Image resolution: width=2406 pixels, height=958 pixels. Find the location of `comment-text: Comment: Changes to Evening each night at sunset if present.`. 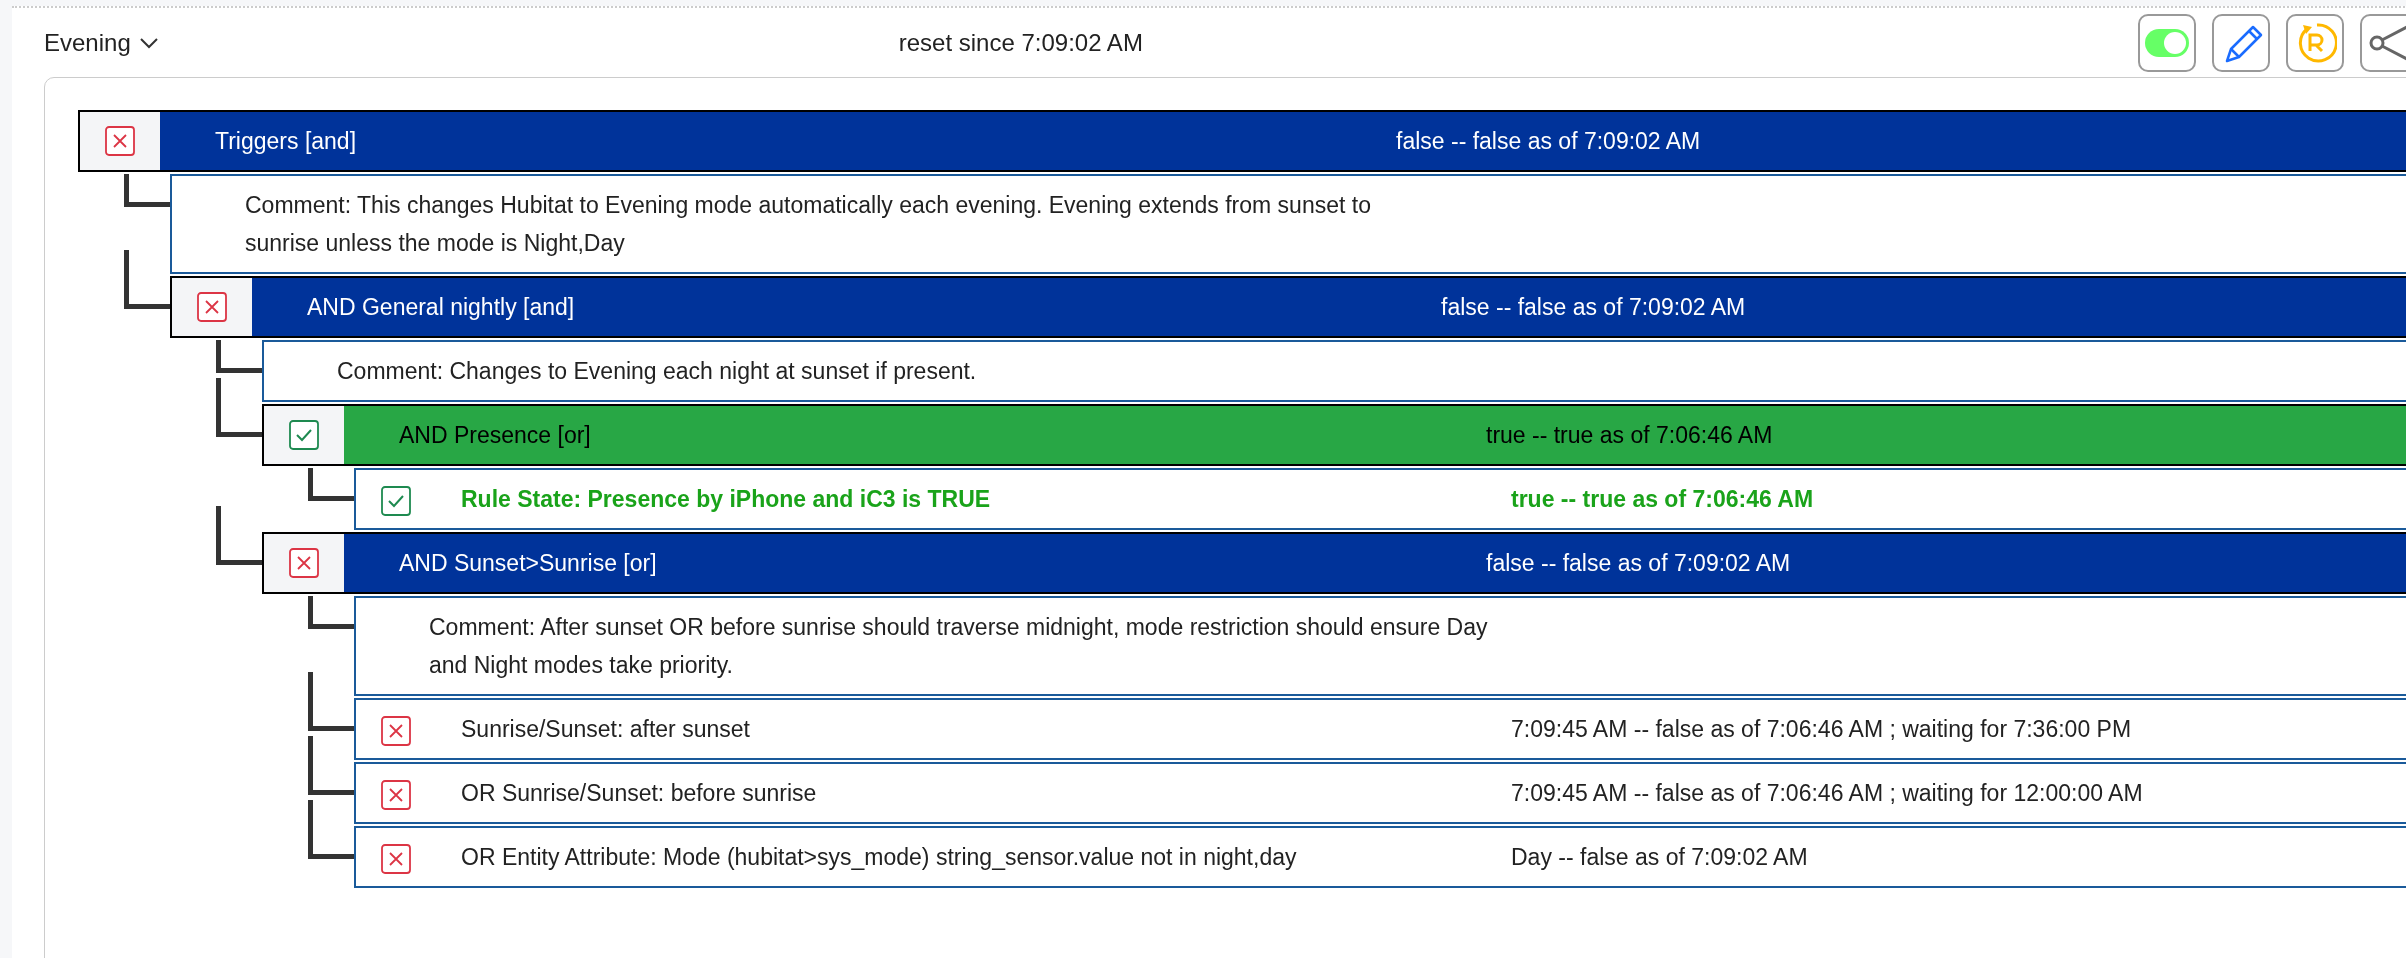

comment-text: Comment: Changes to Evening each night at sunset if present. is located at coordinates (657, 371).